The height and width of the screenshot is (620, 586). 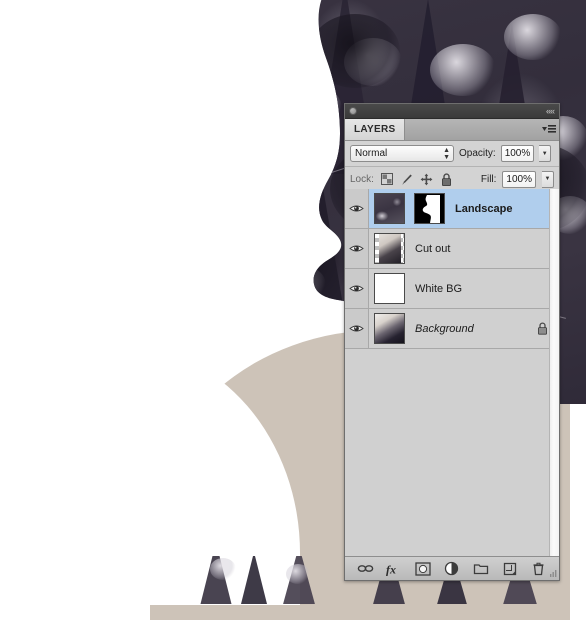 What do you see at coordinates (452, 209) in the screenshot?
I see `table-row: Landscape` at bounding box center [452, 209].